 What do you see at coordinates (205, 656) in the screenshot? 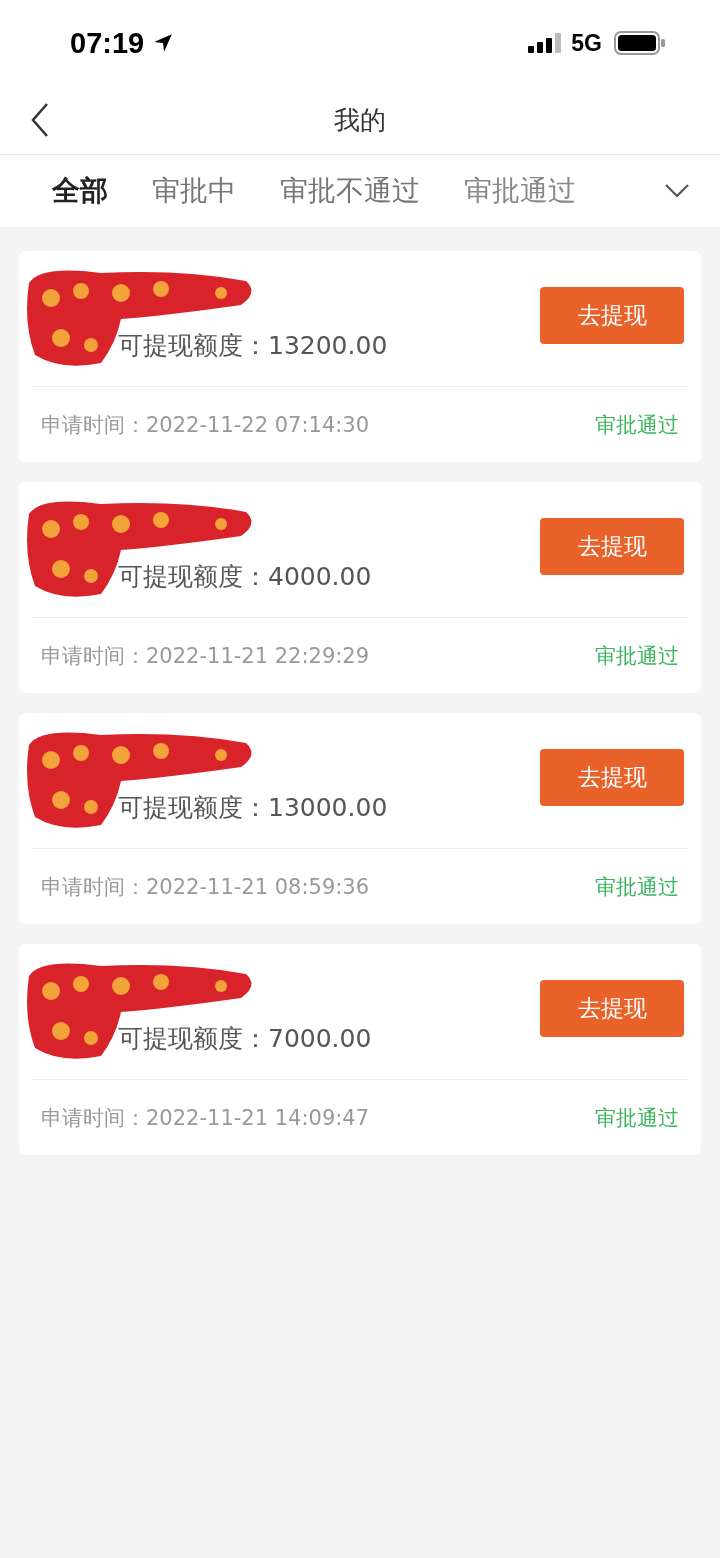
I see `apply-time: 申请时间：2022-11-21 22:29:29` at bounding box center [205, 656].